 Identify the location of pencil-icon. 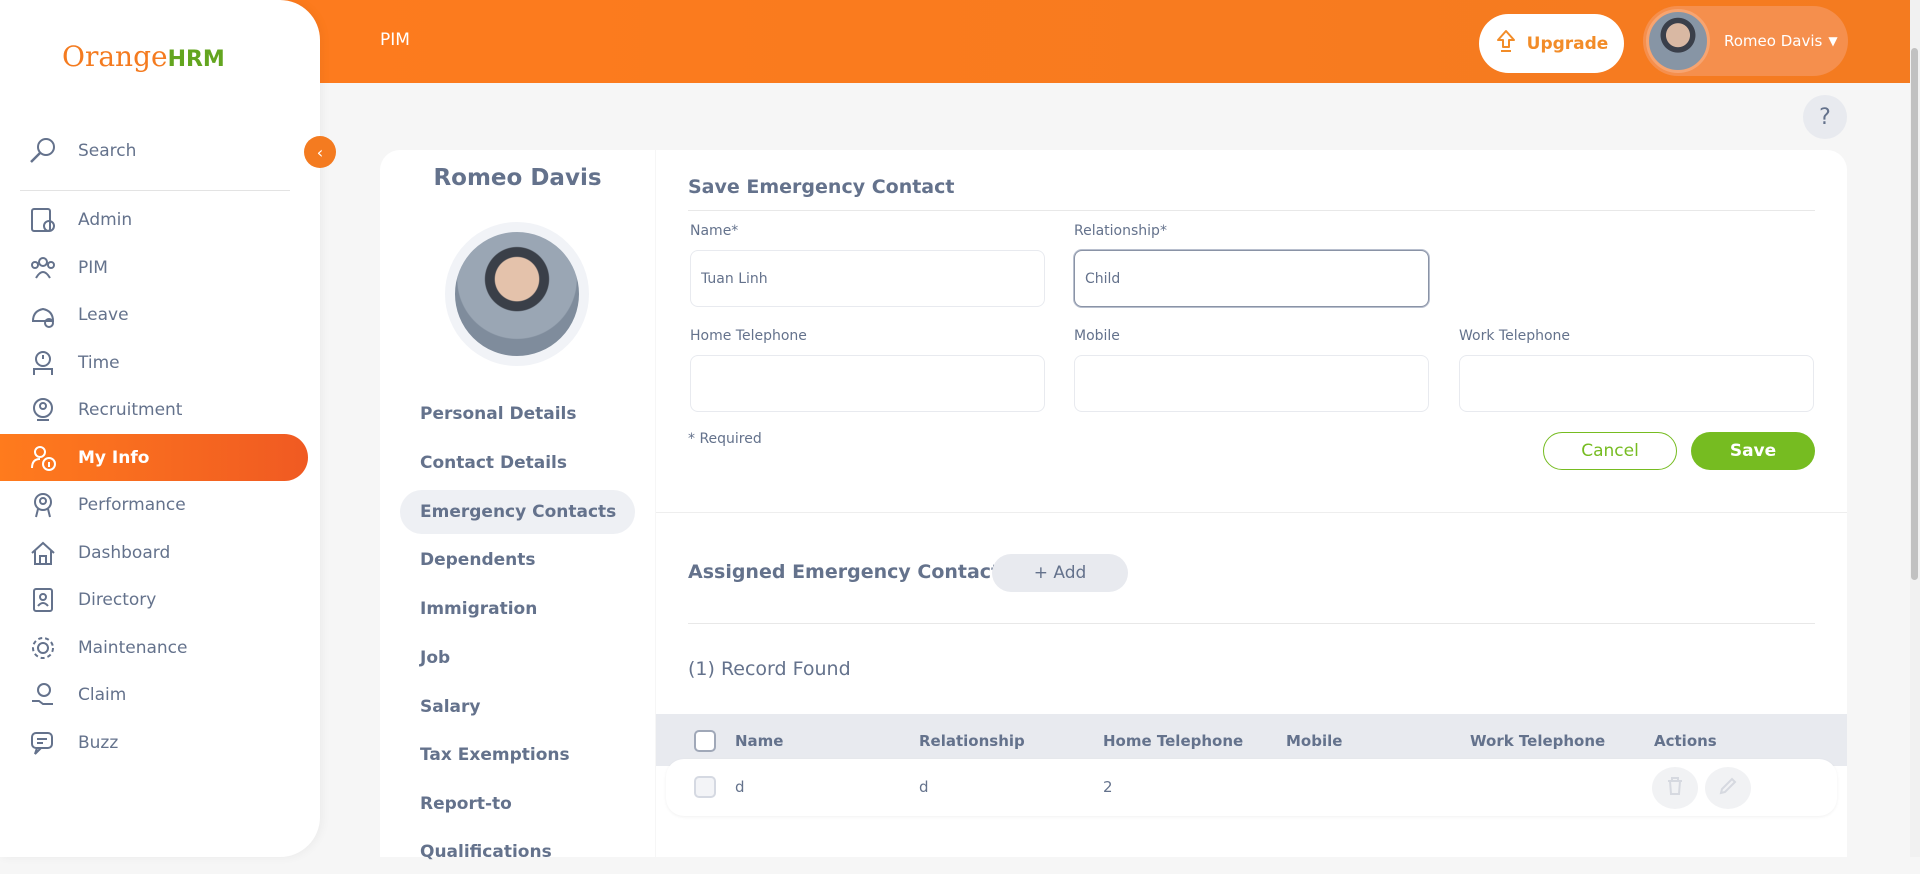
(1728, 788).